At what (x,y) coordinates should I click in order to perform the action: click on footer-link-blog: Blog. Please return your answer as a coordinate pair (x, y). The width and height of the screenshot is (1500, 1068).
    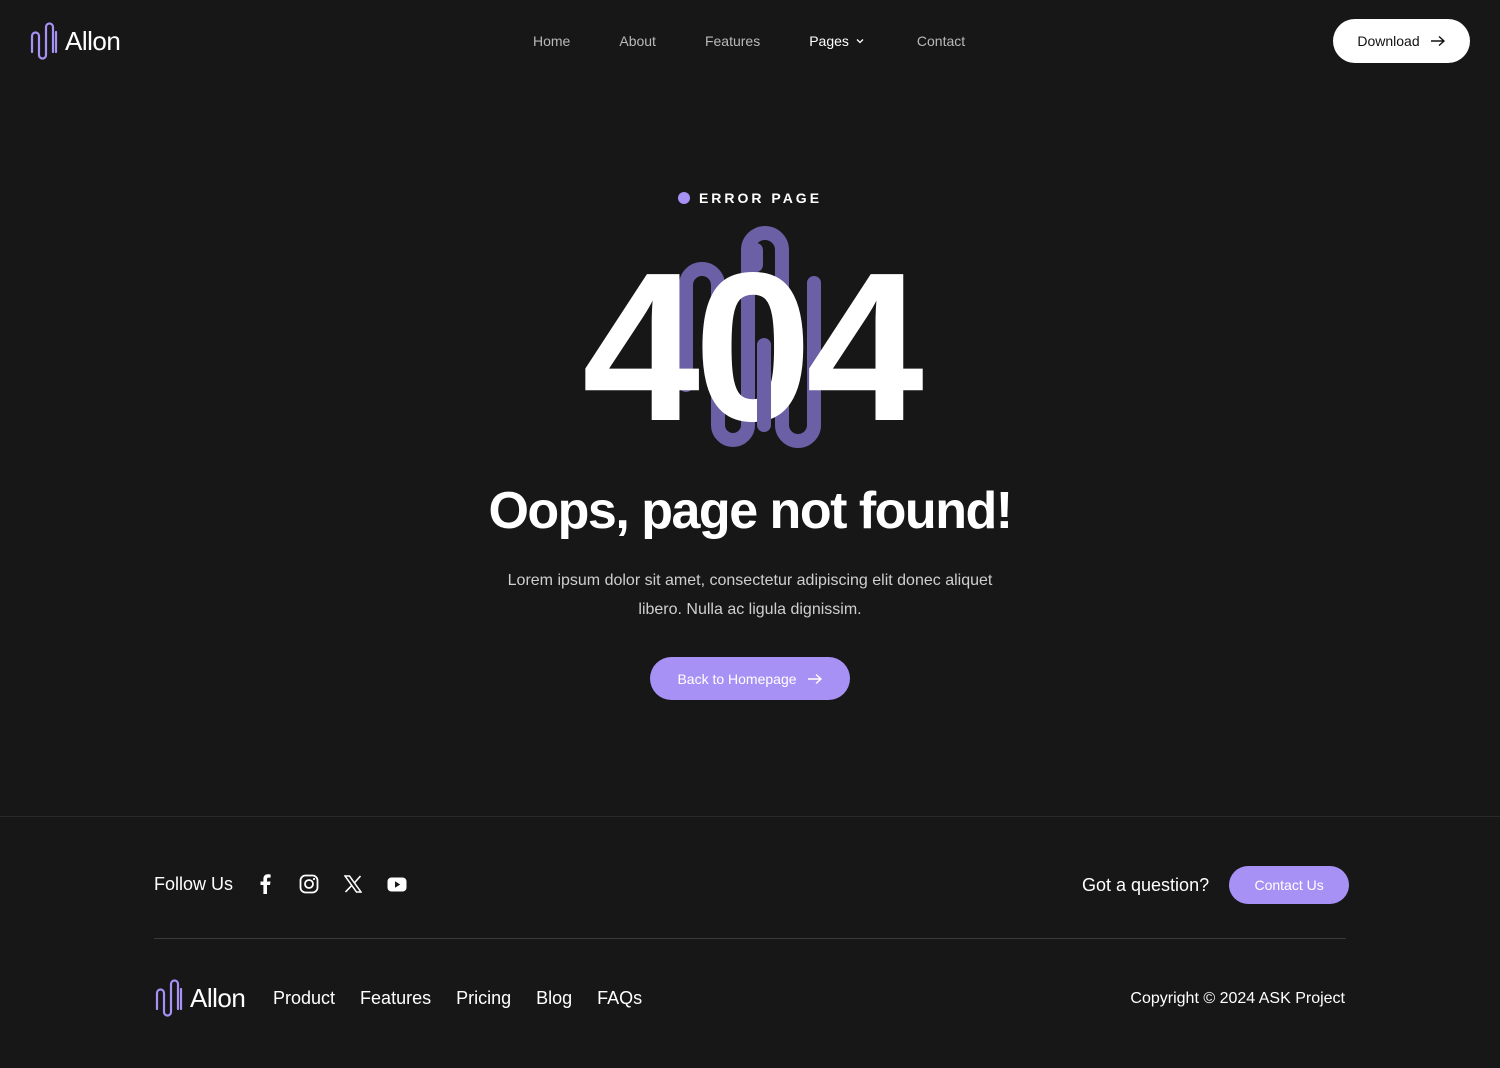
    Looking at the image, I should click on (554, 998).